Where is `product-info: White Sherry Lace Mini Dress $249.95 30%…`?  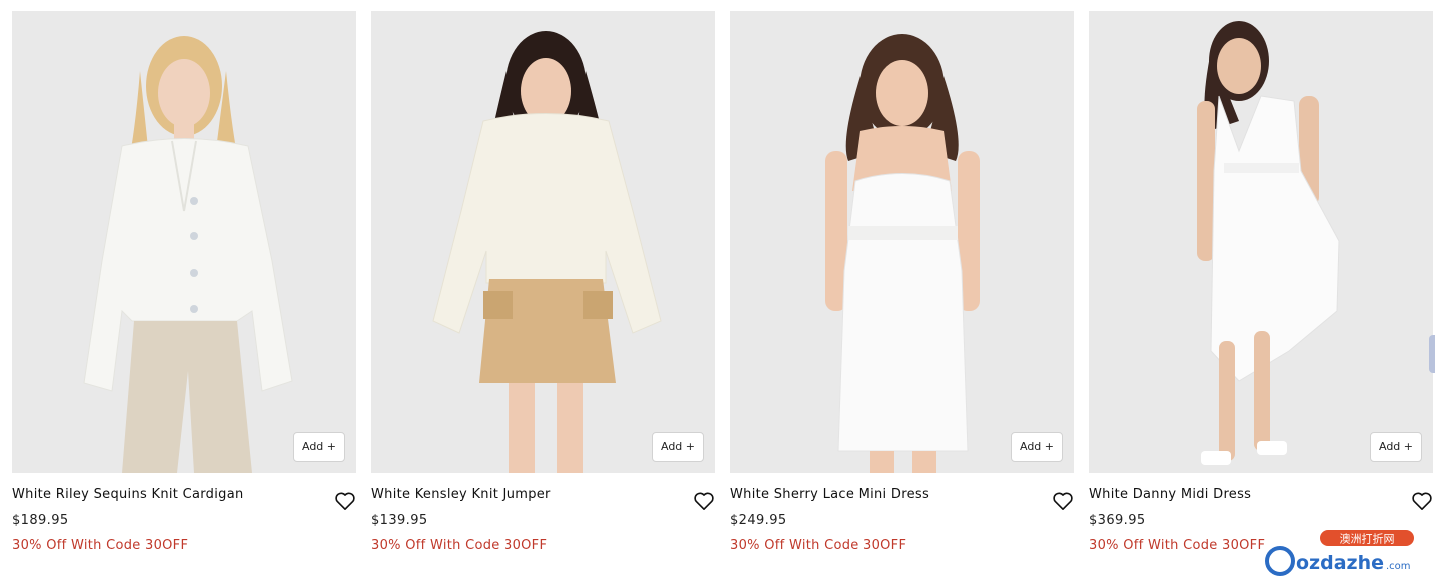 product-info: White Sherry Lace Mini Dress $249.95 30%… is located at coordinates (902, 523).